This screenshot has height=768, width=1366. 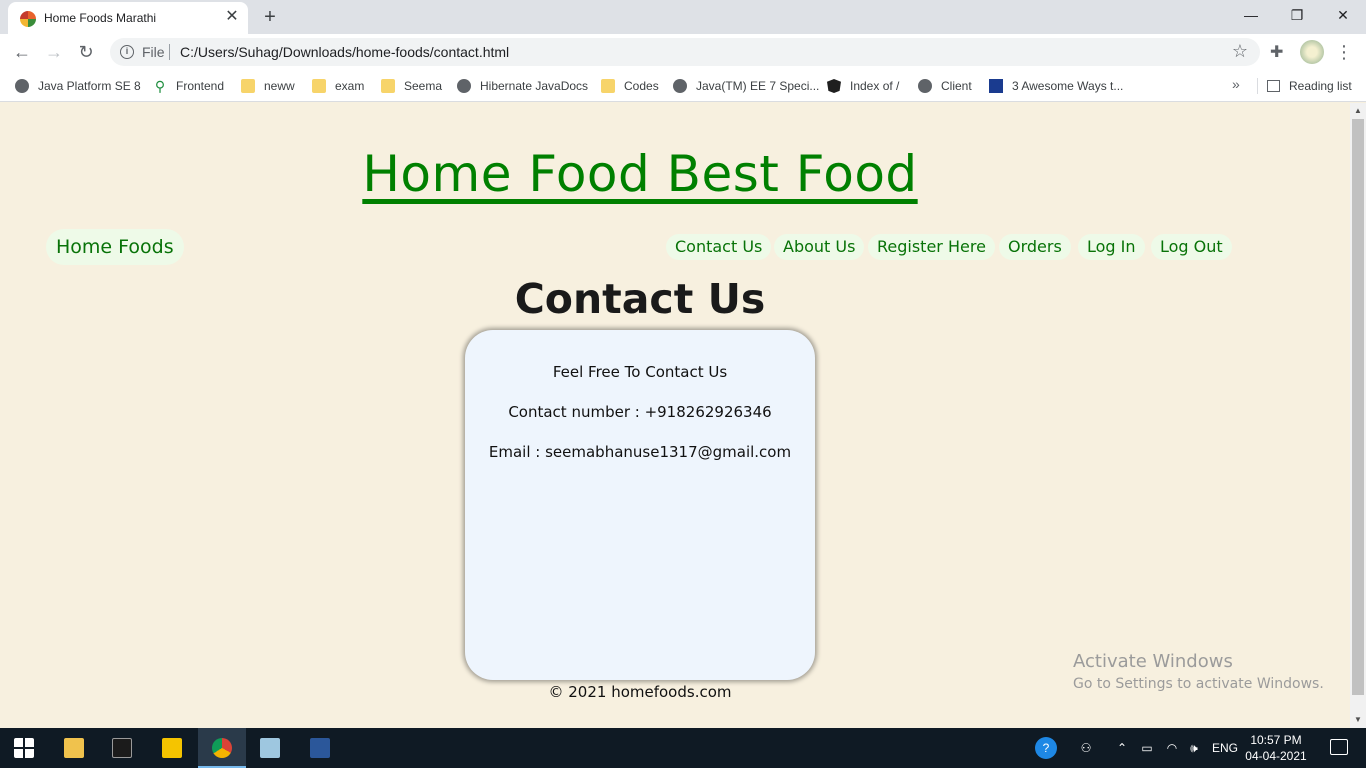 What do you see at coordinates (54, 52) in the screenshot?
I see `forward-button: →` at bounding box center [54, 52].